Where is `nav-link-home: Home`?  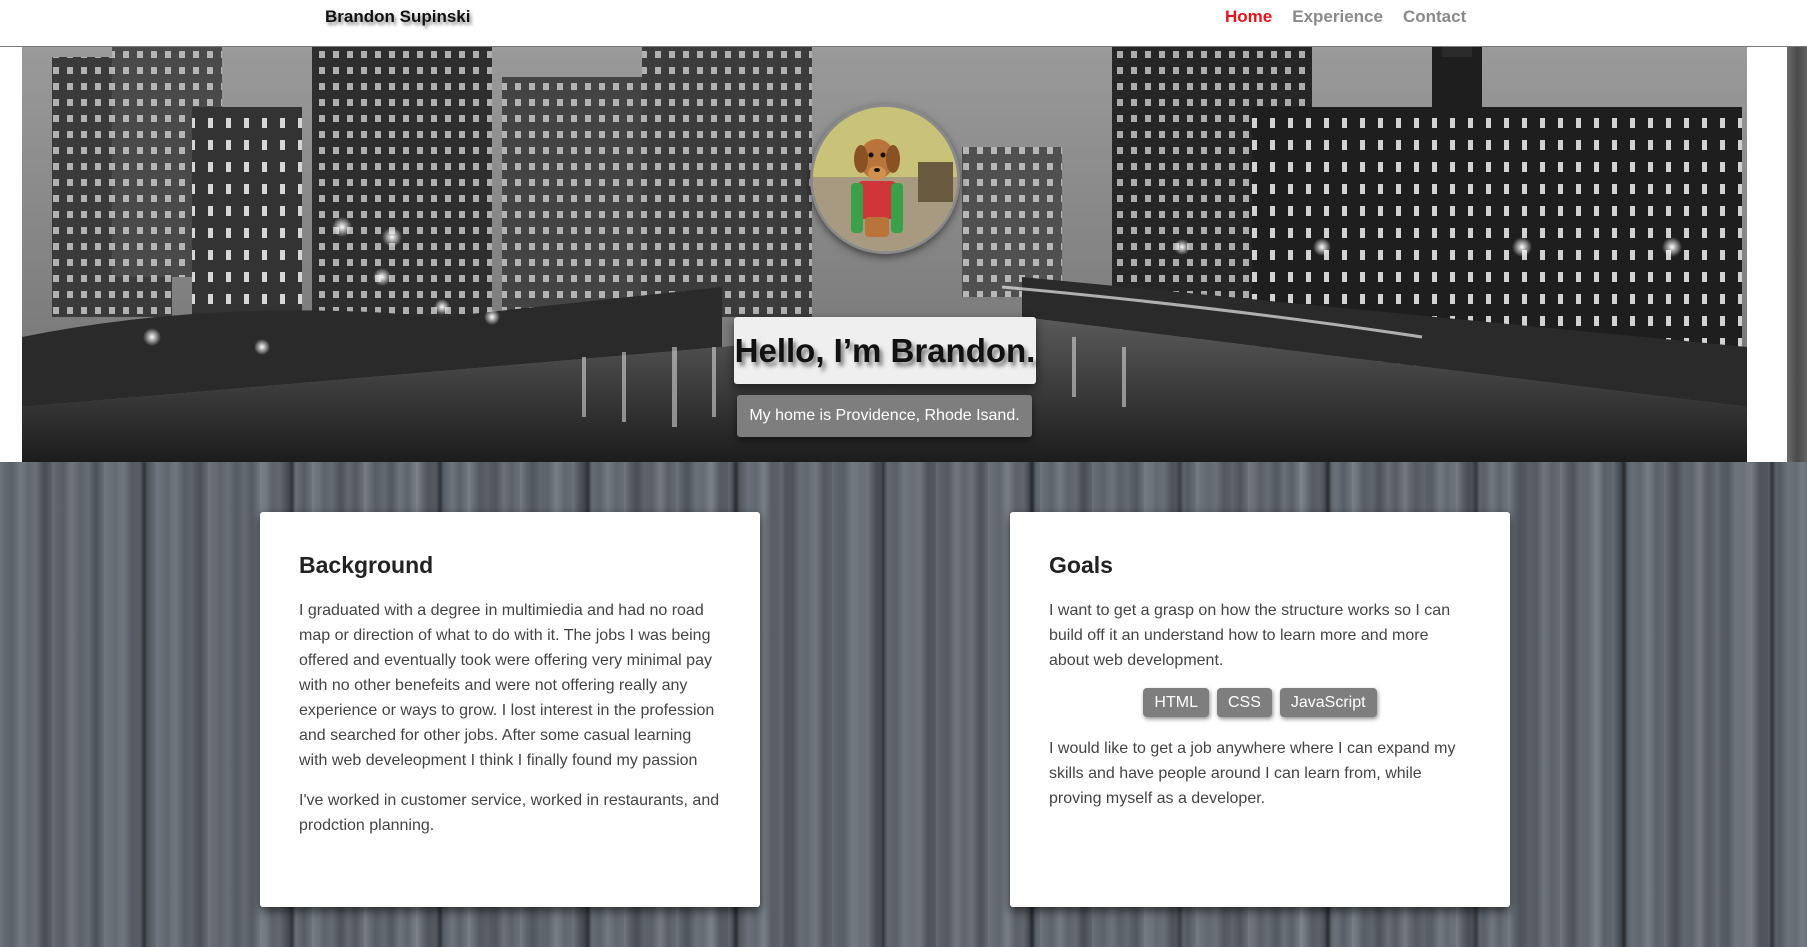 nav-link-home: Home is located at coordinates (1248, 17).